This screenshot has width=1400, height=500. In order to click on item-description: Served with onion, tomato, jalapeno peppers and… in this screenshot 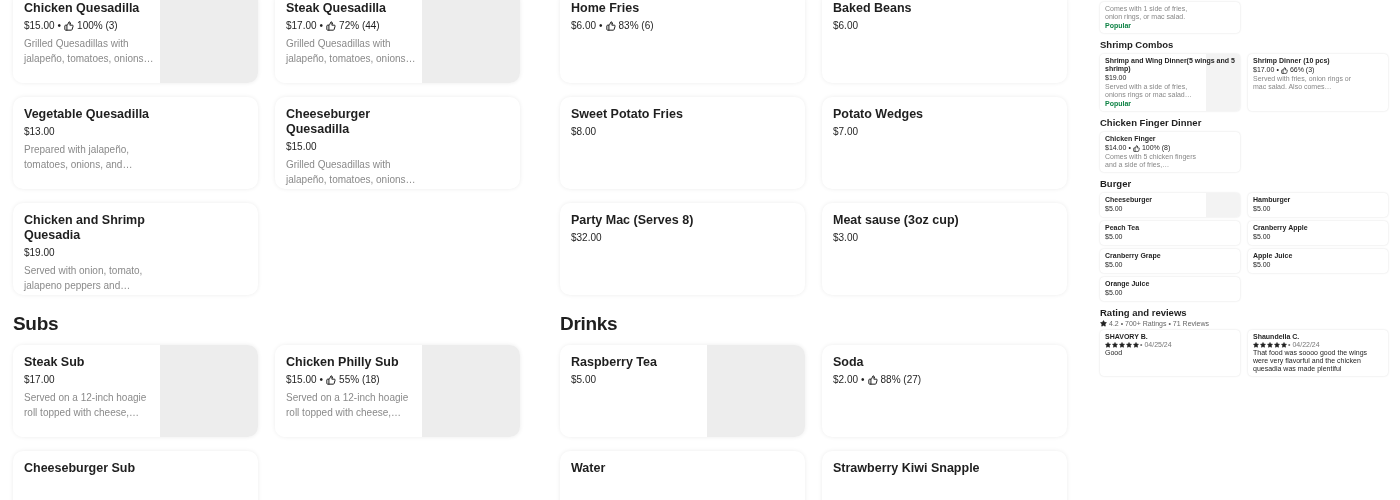, I will do `click(84, 278)`.